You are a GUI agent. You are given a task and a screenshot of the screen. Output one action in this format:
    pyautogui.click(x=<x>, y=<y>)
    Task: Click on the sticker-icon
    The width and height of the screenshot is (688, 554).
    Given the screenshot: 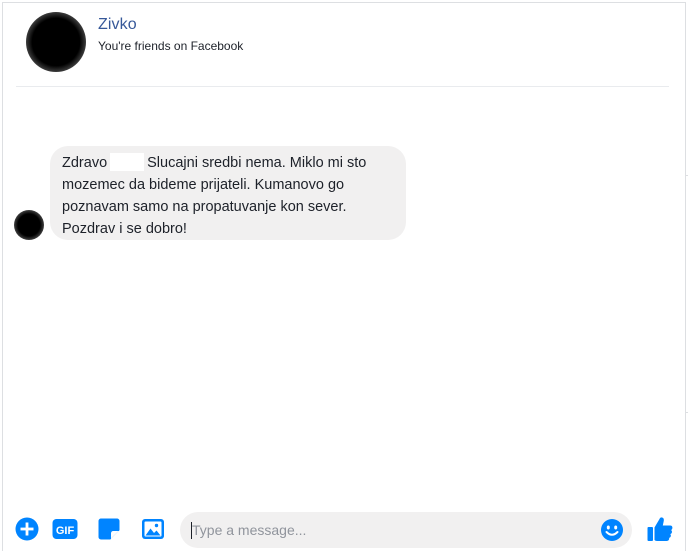 What is the action you would take?
    pyautogui.click(x=109, y=529)
    